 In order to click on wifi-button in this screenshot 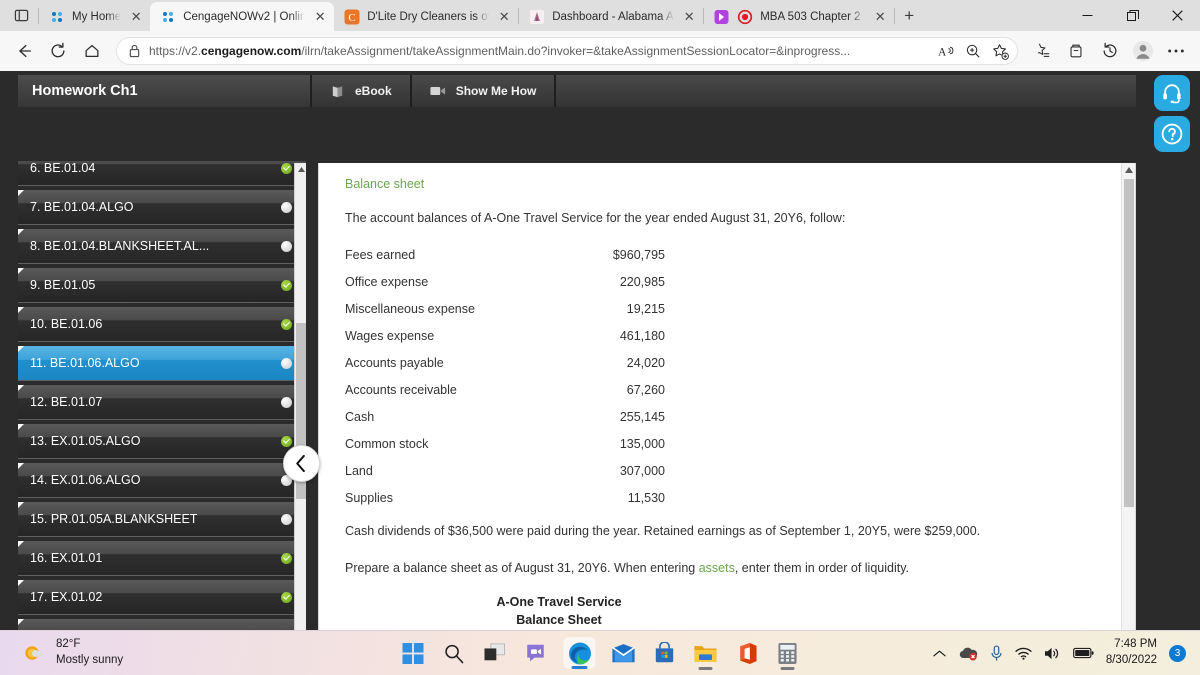, I will do `click(1023, 653)`.